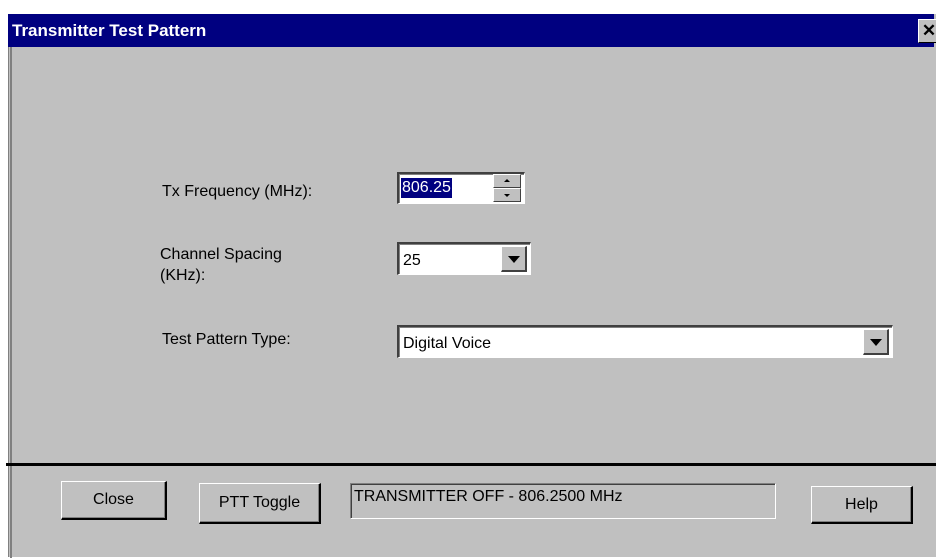 The width and height of the screenshot is (936, 558). I want to click on test-pattern-type-select: Digital Voice, so click(645, 341).